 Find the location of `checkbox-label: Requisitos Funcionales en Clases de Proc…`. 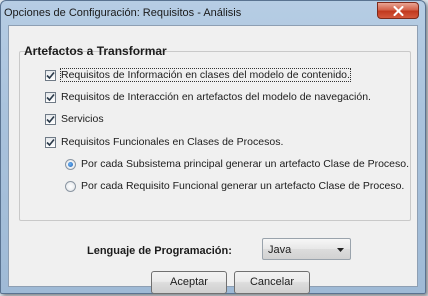

checkbox-label: Requisitos Funcionales en Clases de Proc… is located at coordinates (172, 142).